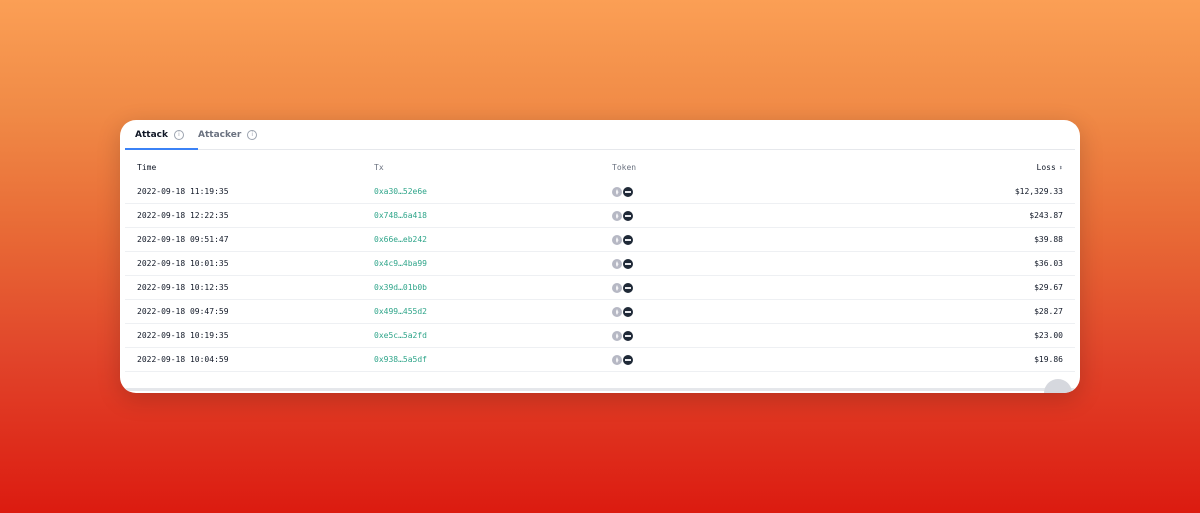 The height and width of the screenshot is (513, 1200). What do you see at coordinates (146, 167) in the screenshot?
I see `column-header-time: Time` at bounding box center [146, 167].